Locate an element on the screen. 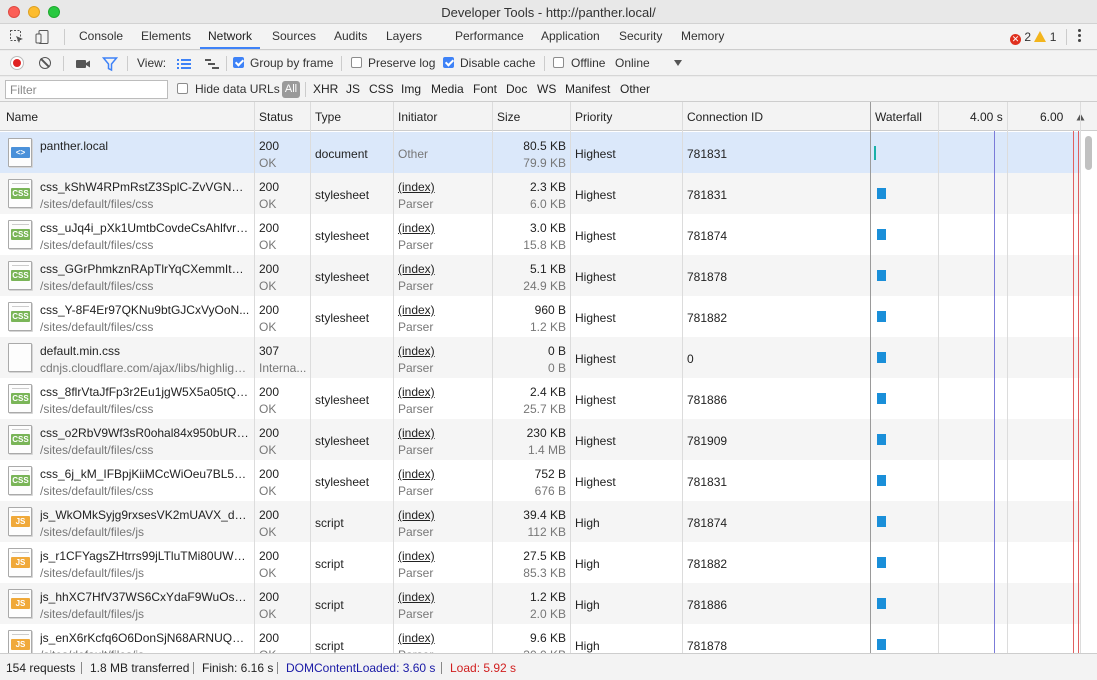 Image resolution: width=1097 pixels, height=680 pixels. load-marker is located at coordinates (1073, 392).